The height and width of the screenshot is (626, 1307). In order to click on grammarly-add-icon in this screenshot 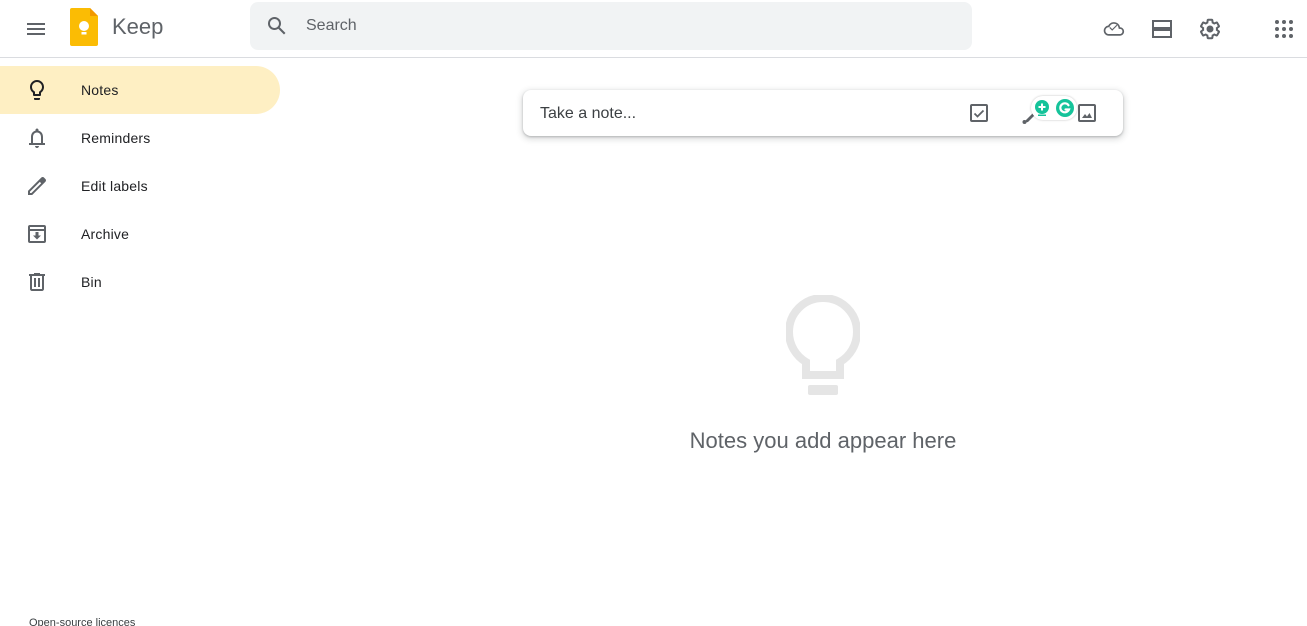, I will do `click(1042, 108)`.